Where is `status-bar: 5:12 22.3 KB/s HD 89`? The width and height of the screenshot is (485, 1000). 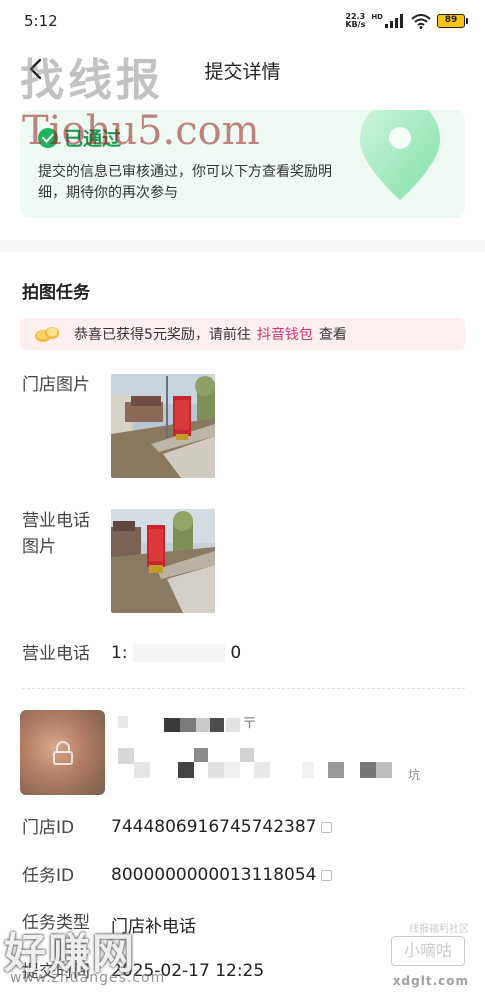 status-bar: 5:12 22.3 KB/s HD 89 is located at coordinates (242, 22).